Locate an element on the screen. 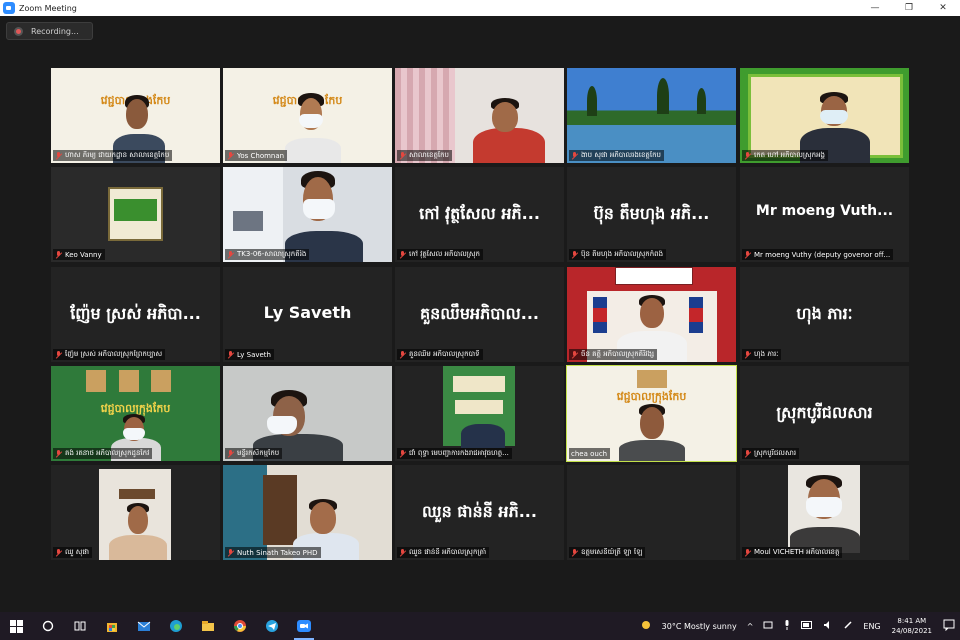 This screenshot has height=640, width=960. minimize-button: — is located at coordinates (875, 8).